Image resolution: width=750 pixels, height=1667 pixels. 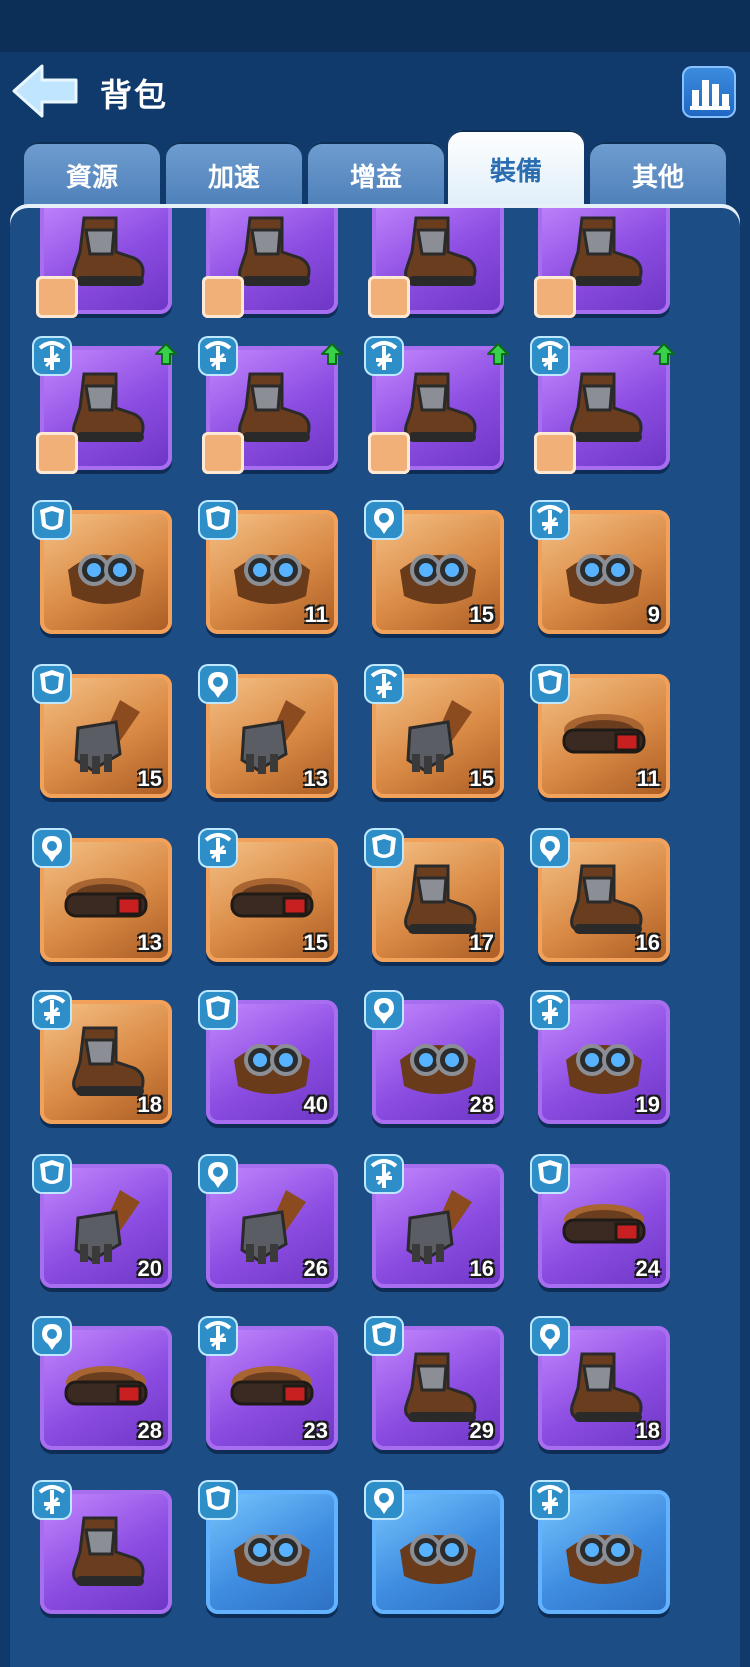 I want to click on inventory-item-tile: 20, so click(x=102, y=1221).